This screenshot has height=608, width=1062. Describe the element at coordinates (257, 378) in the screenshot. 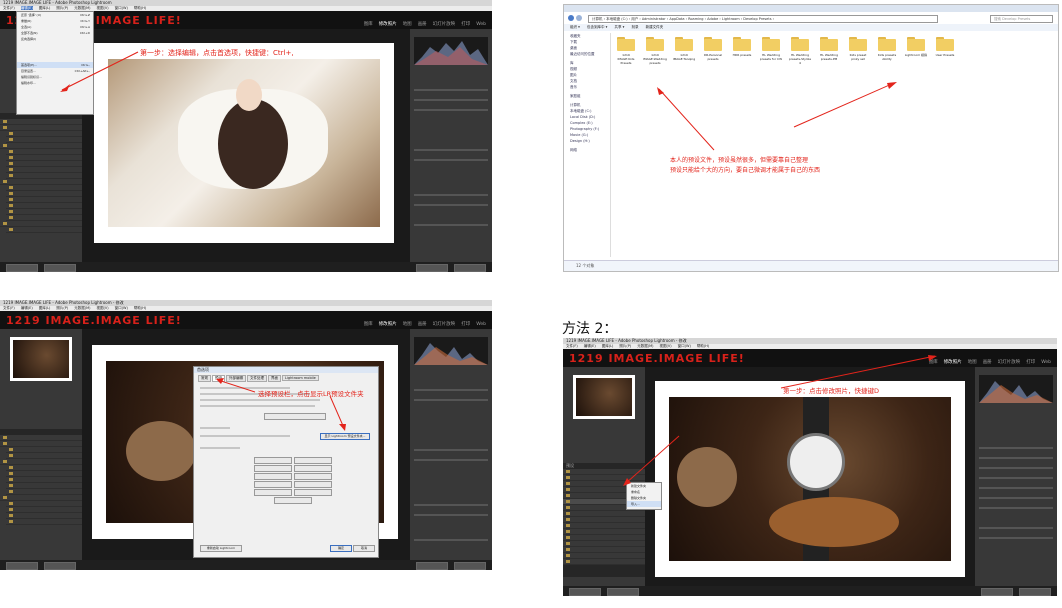

I see `tab-file-handling: 文件处理` at that location.